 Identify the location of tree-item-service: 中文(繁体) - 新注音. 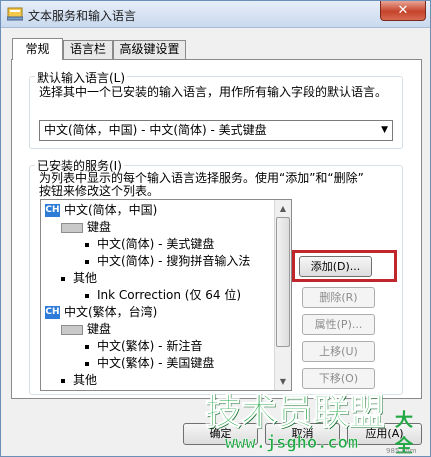
(143, 346).